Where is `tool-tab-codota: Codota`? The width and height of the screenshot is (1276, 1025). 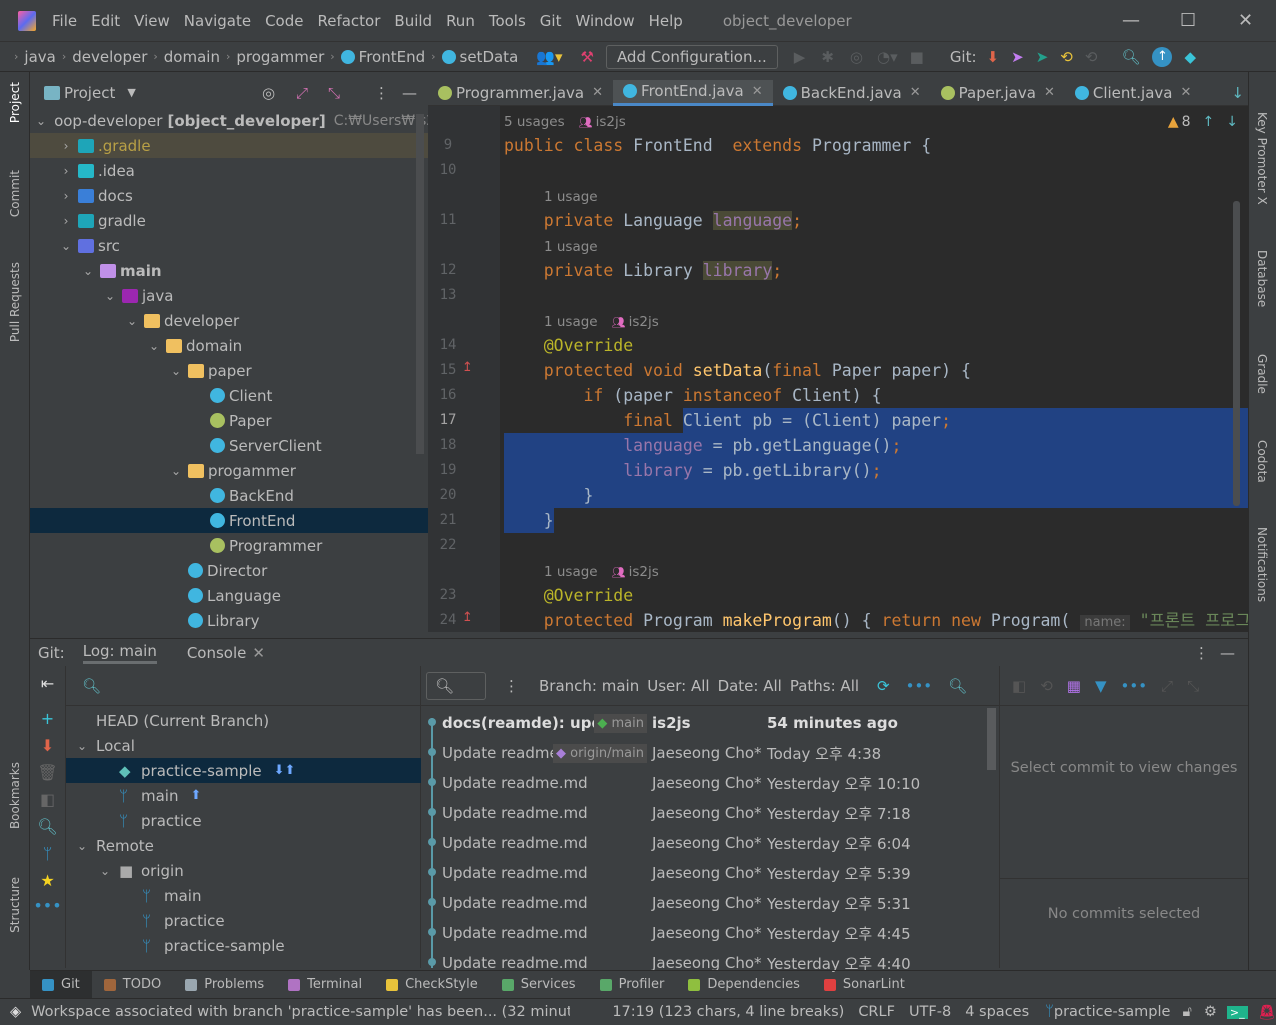 tool-tab-codota: Codota is located at coordinates (1262, 461).